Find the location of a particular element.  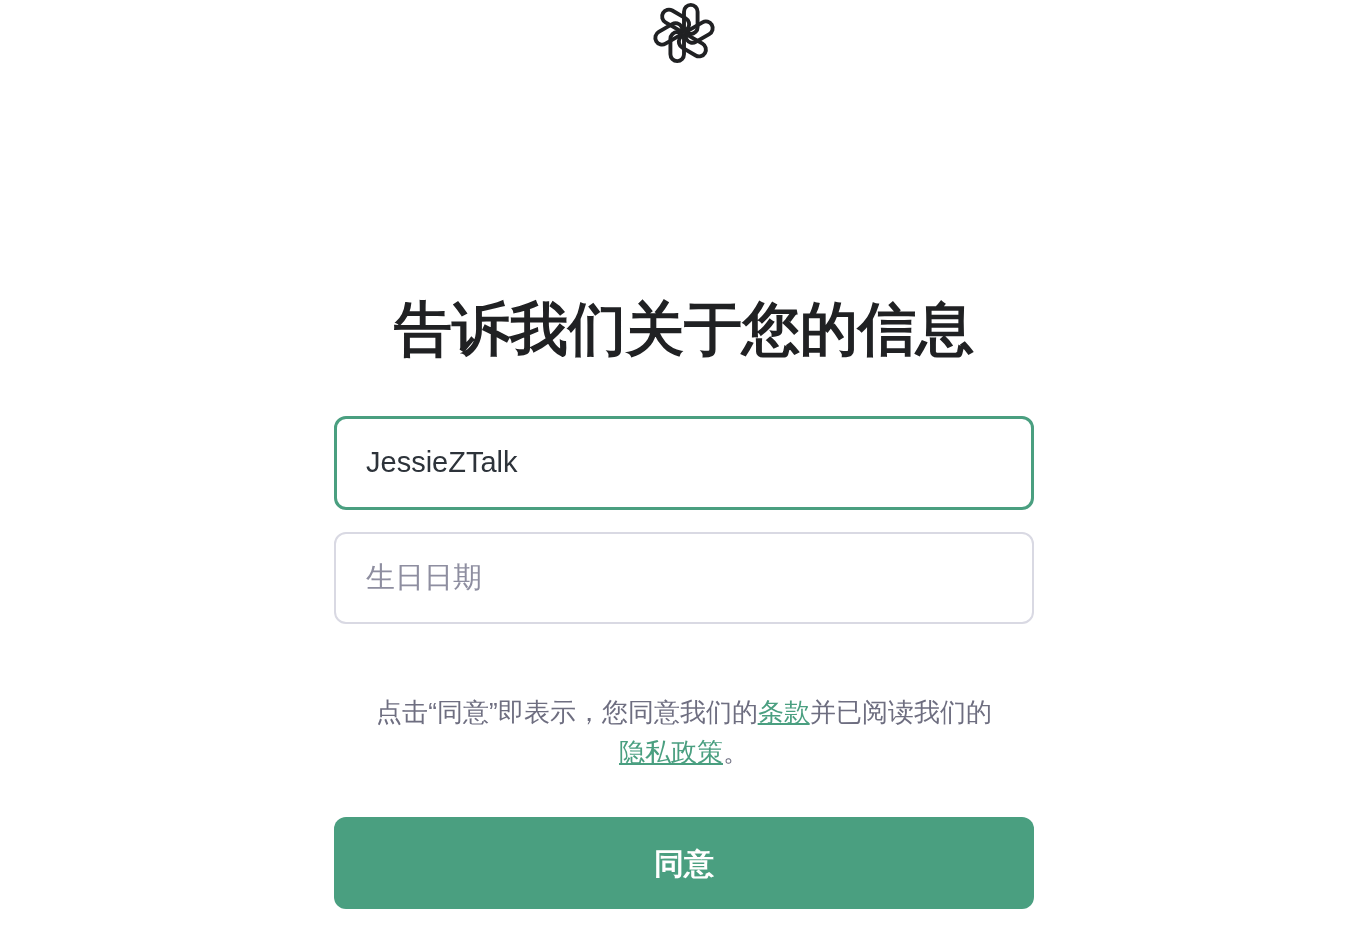

name-field: JessieZTalk is located at coordinates (684, 462).